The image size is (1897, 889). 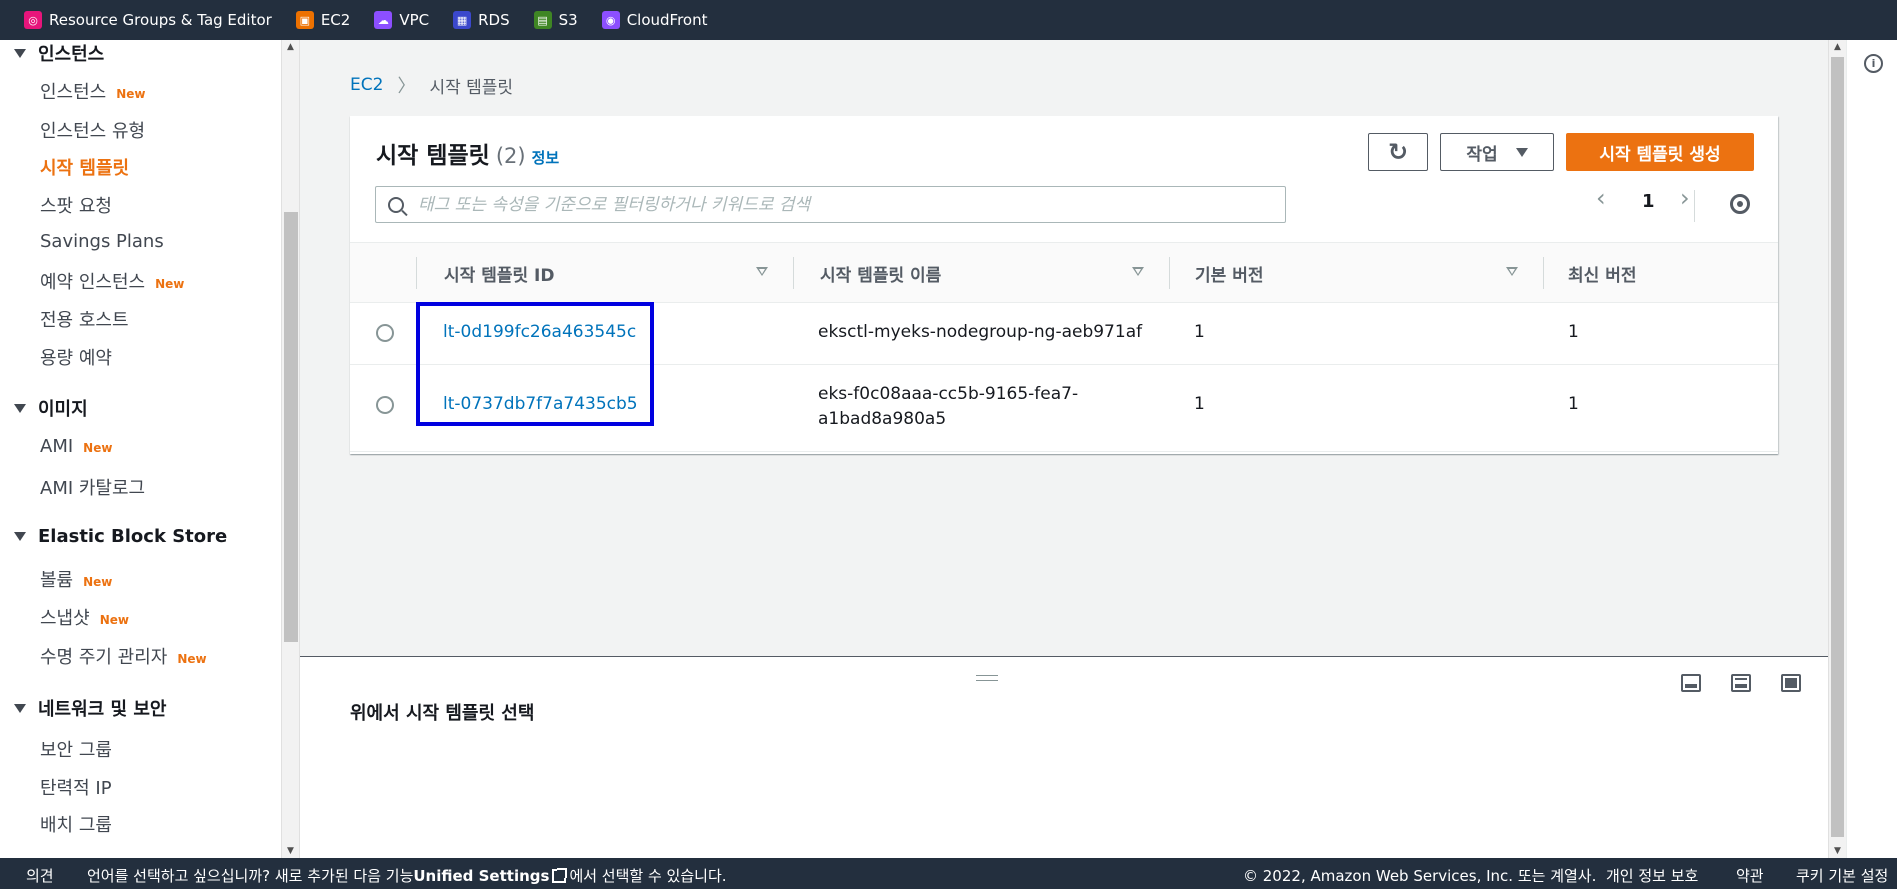 I want to click on sidebar-scrollbar: ▲ ▼, so click(x=290, y=449).